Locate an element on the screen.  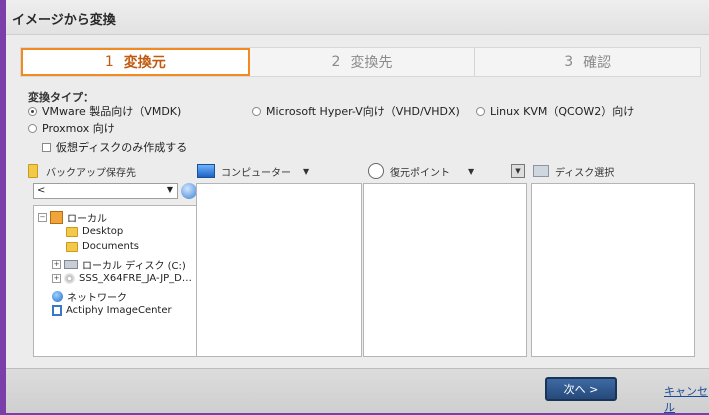
refresh-icon is located at coordinates (189, 191).